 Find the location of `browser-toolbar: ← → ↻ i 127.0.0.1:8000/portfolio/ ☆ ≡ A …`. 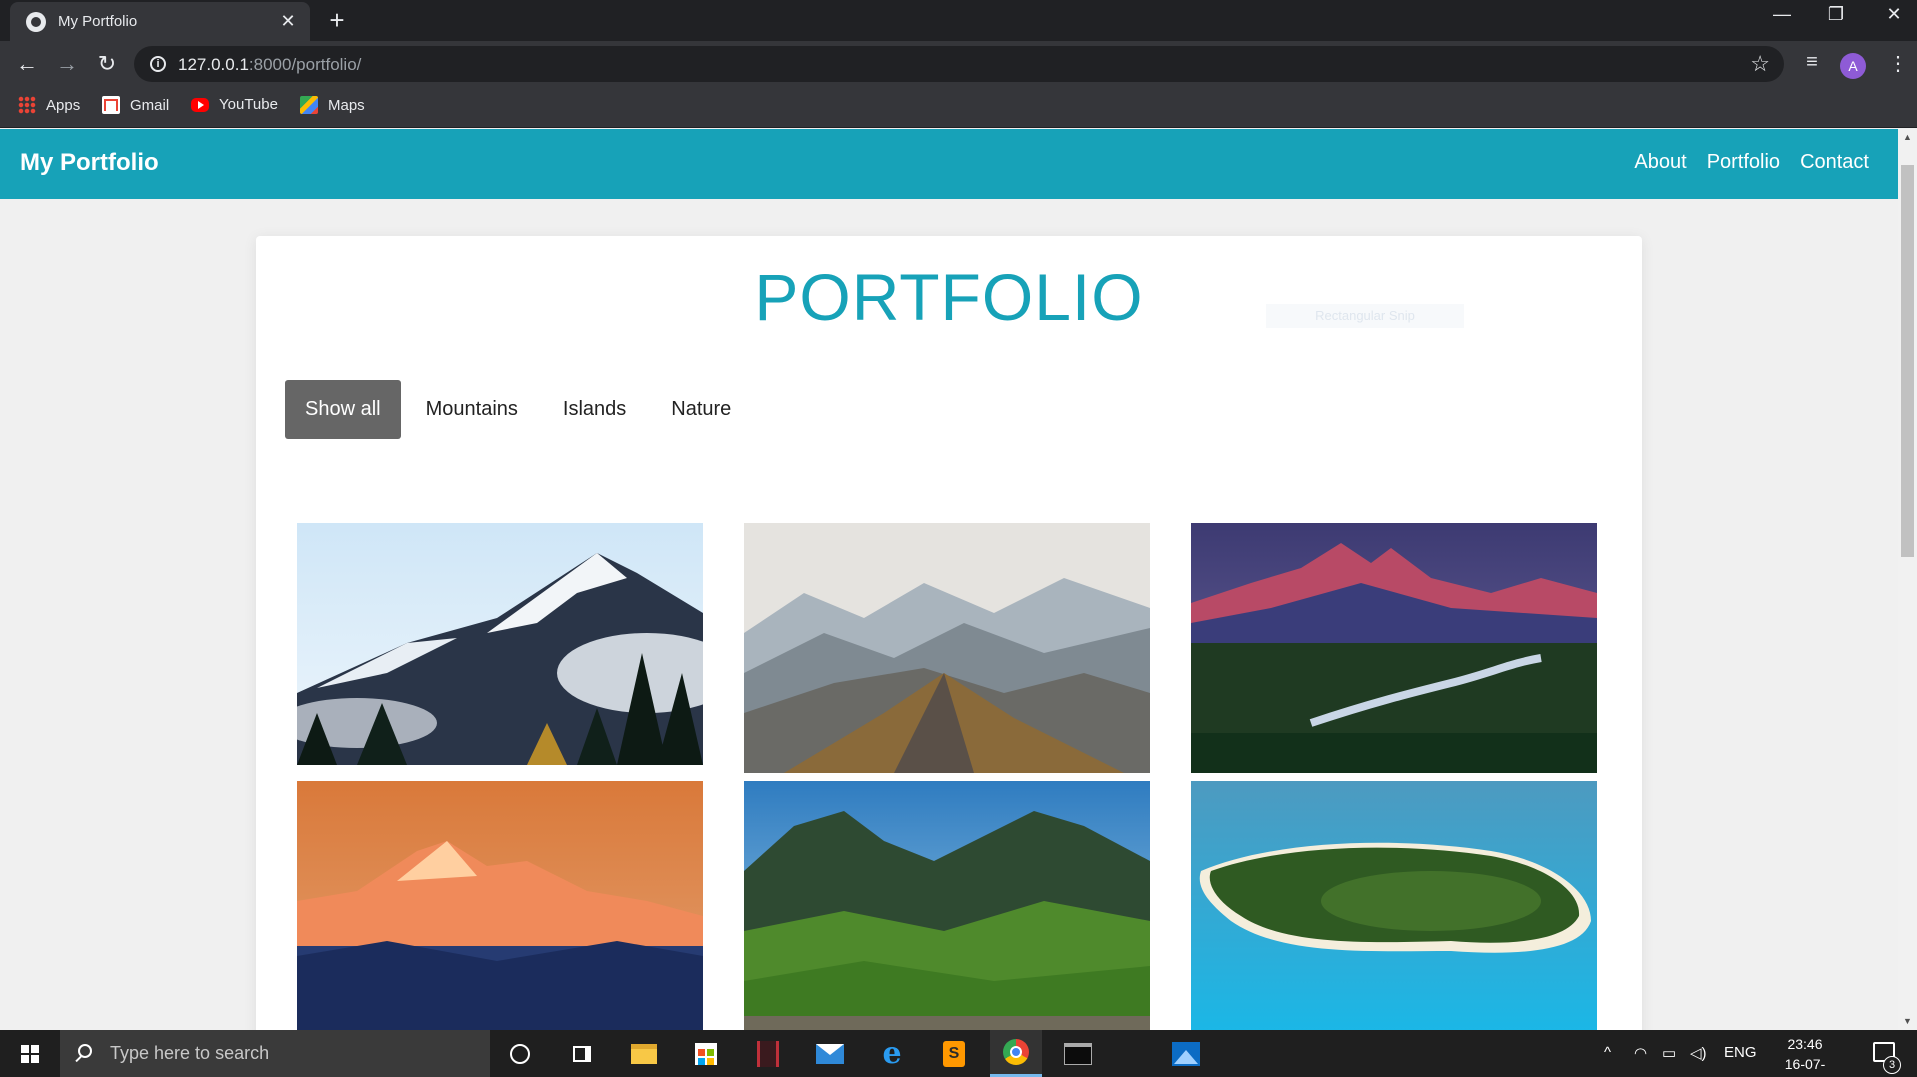

browser-toolbar: ← → ↻ i 127.0.0.1:8000/portfolio/ ☆ ≡ A … is located at coordinates (958, 64).